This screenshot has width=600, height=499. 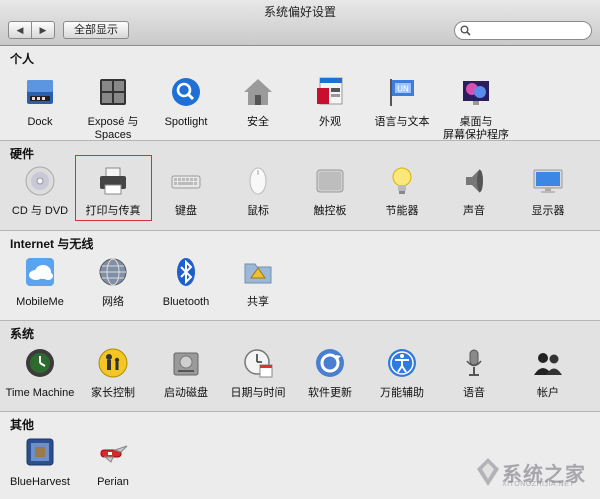 What do you see at coordinates (300, 23) in the screenshot?
I see `title-bar: 系统偏好设置 ◀ ▶ 全部显示` at bounding box center [300, 23].